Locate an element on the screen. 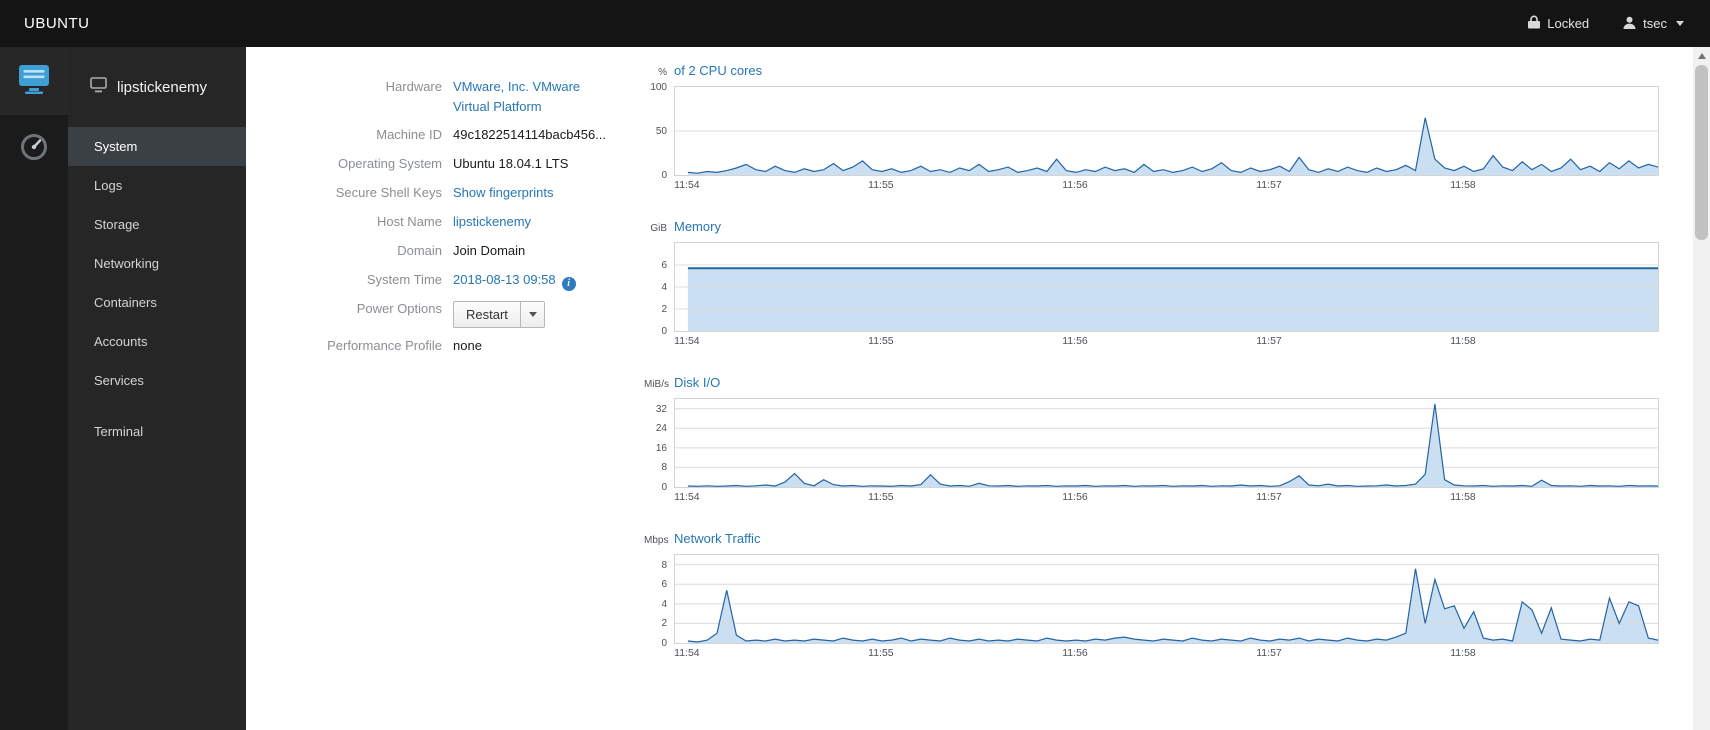  server-rail-icon is located at coordinates (34, 81).